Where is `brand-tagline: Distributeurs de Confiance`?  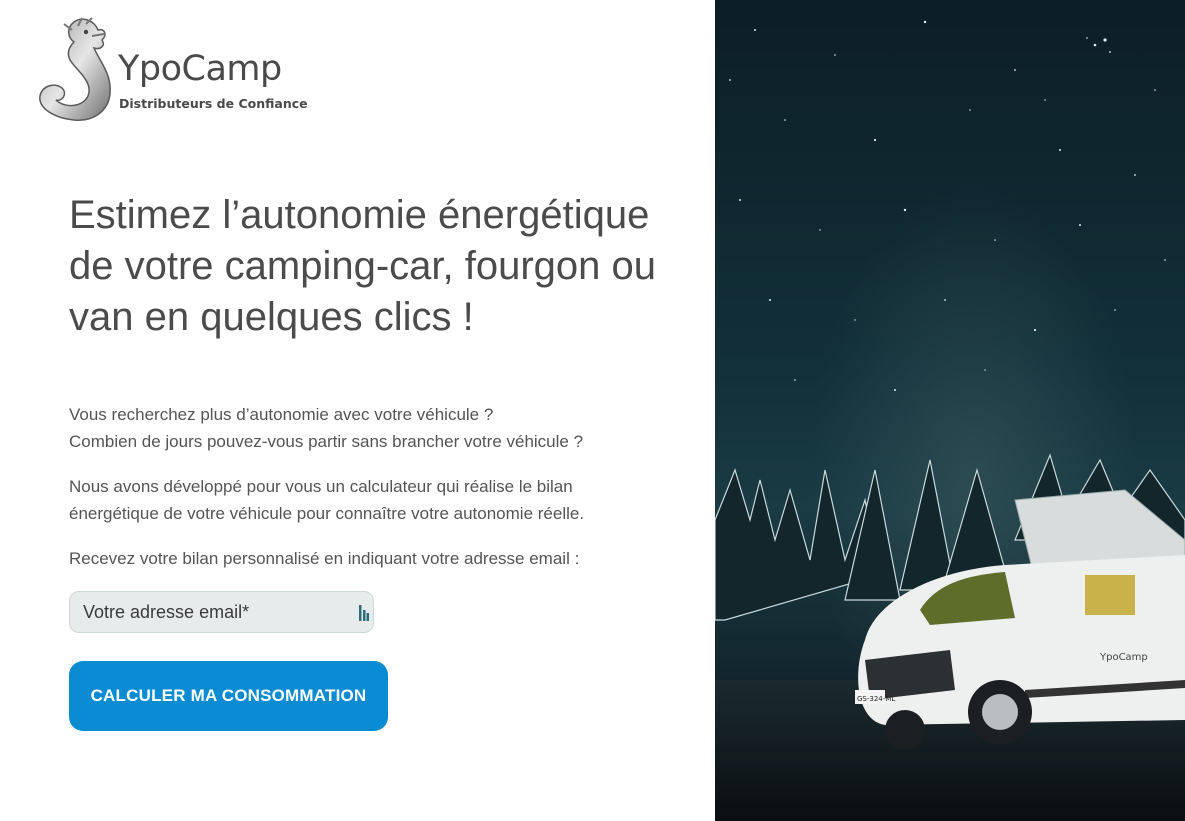
brand-tagline: Distributeurs de Confiance is located at coordinates (213, 103).